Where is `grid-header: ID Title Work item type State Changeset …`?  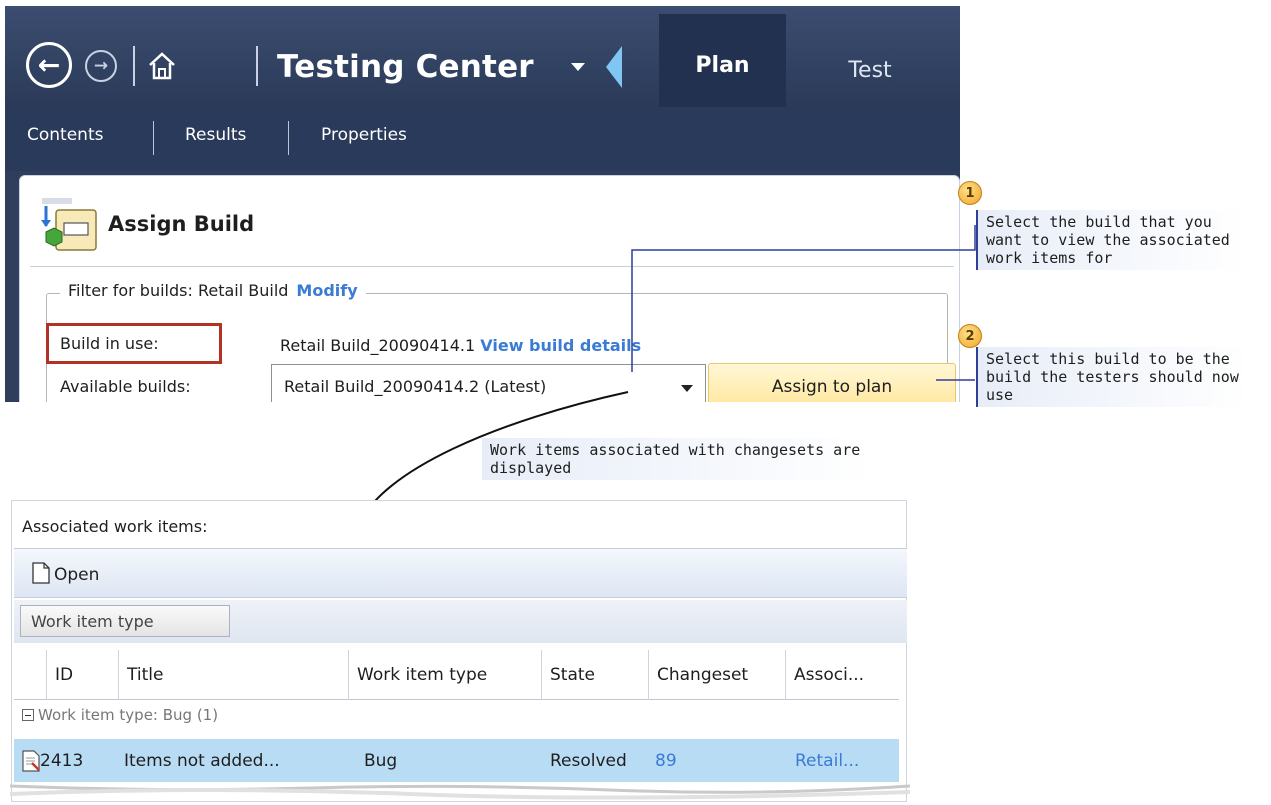 grid-header: ID Title Work item type State Changeset … is located at coordinates (456, 675).